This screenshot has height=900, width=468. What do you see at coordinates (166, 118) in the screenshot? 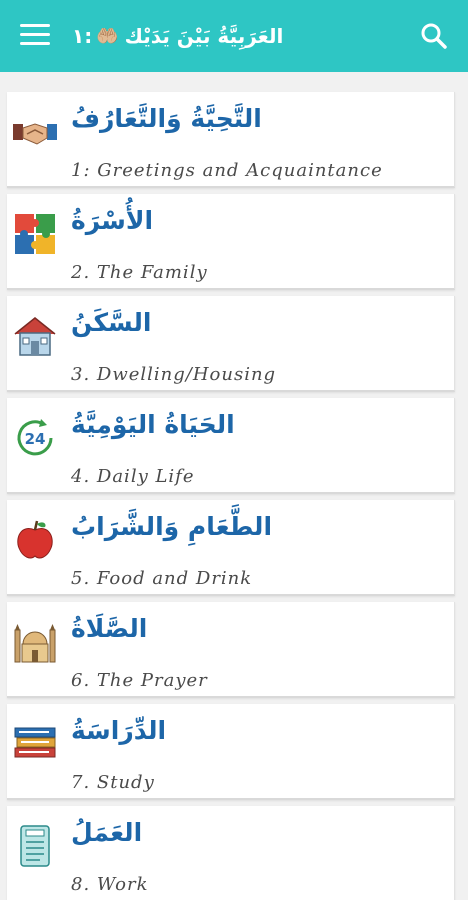
I see `lesson-title-arabic: التَّحِيَّةُ وَالتَّعَارُفُ` at bounding box center [166, 118].